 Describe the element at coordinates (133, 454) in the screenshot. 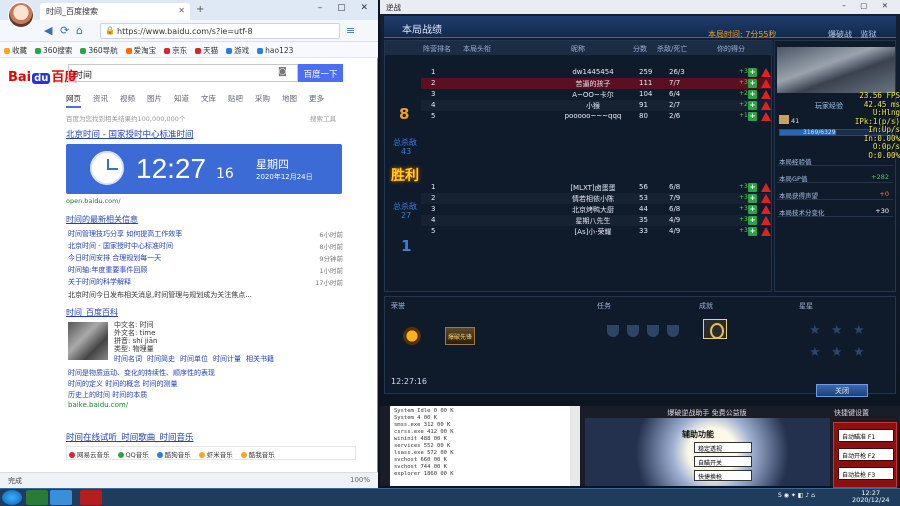

I see `music-source-tab: QQ音乐` at that location.